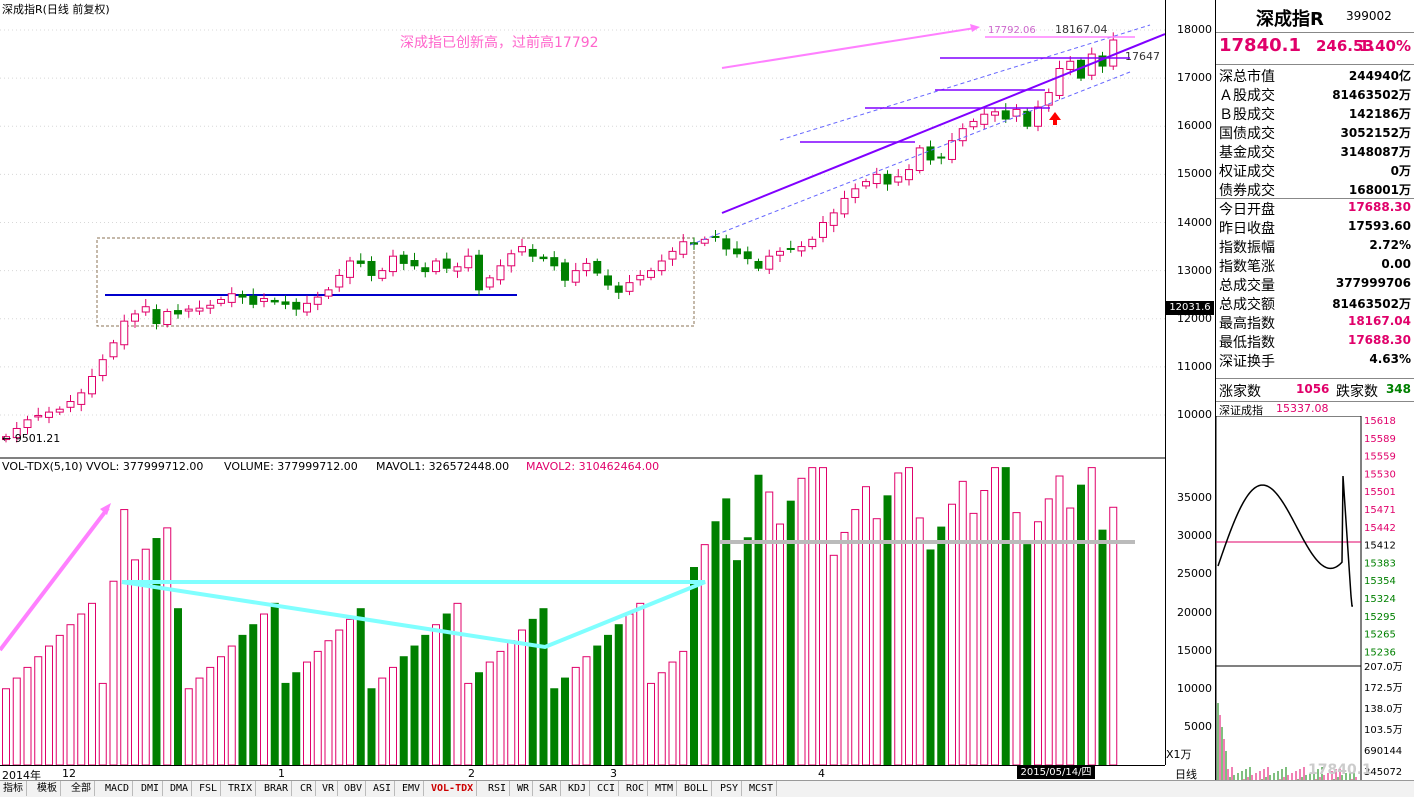 The image size is (1414, 797). Describe the element at coordinates (412, 788) in the screenshot. I see `toolbar-item-emv: EMV` at that location.